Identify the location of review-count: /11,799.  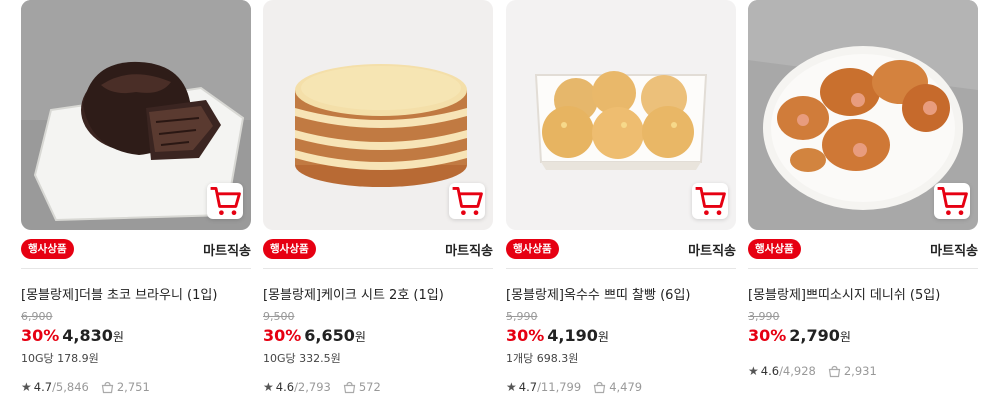
(559, 387).